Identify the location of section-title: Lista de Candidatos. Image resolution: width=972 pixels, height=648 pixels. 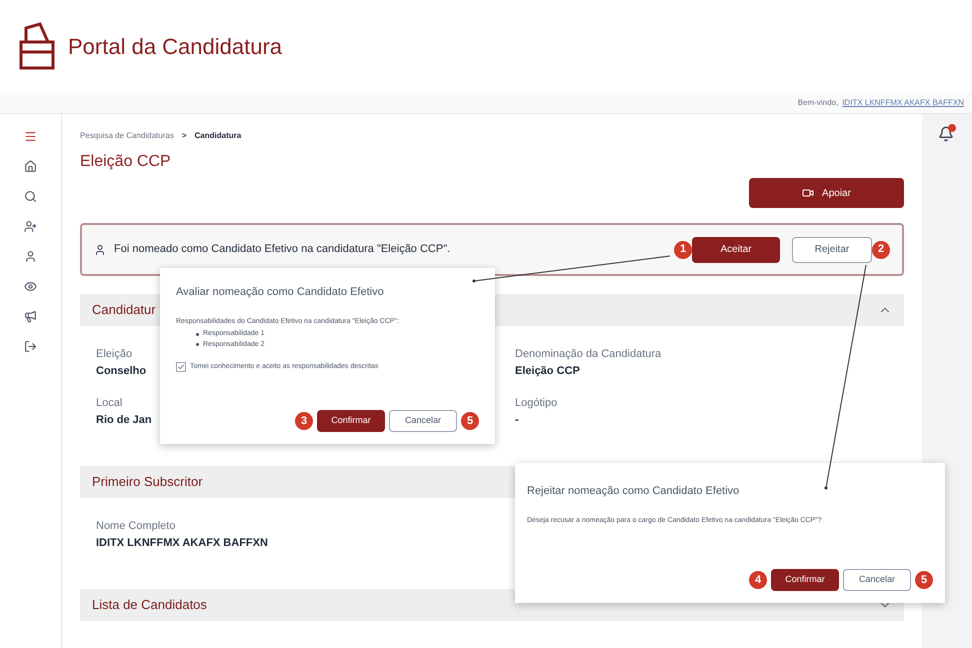
(149, 605).